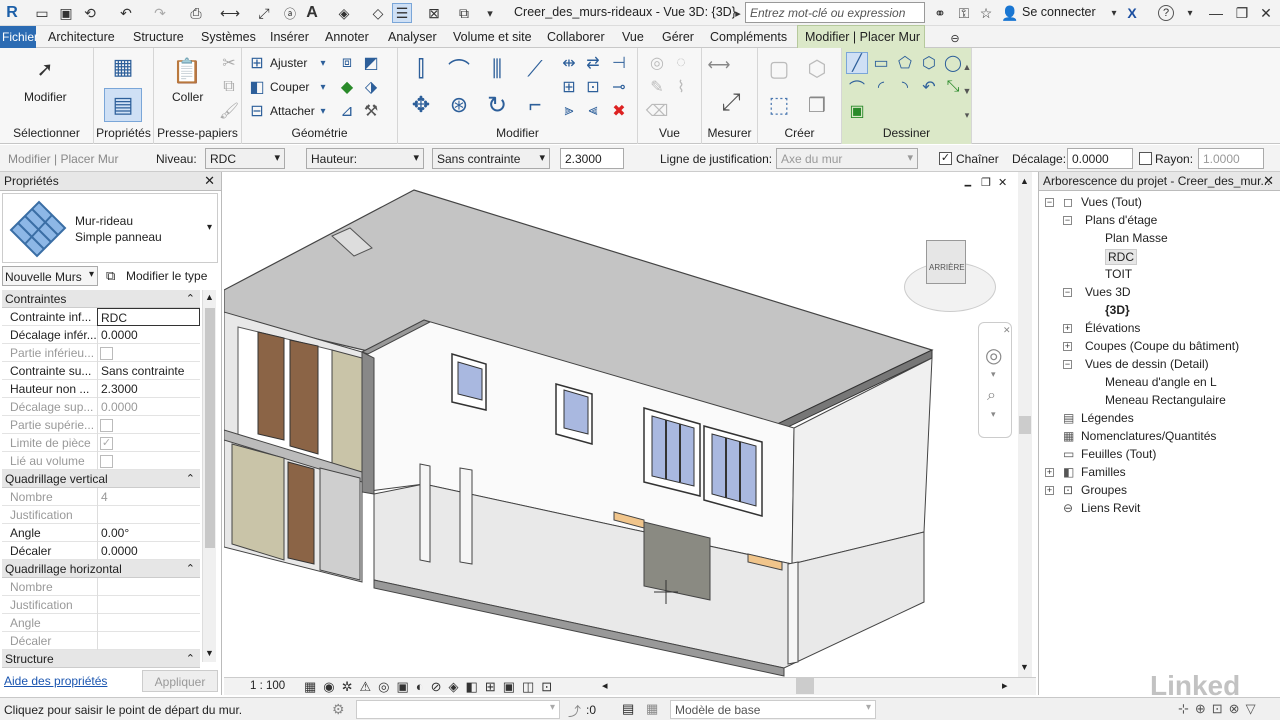 Image resolution: width=1280 pixels, height=720 pixels. What do you see at coordinates (1161, 382) in the screenshot?
I see `browser-node: Meneau d'angle en L` at bounding box center [1161, 382].